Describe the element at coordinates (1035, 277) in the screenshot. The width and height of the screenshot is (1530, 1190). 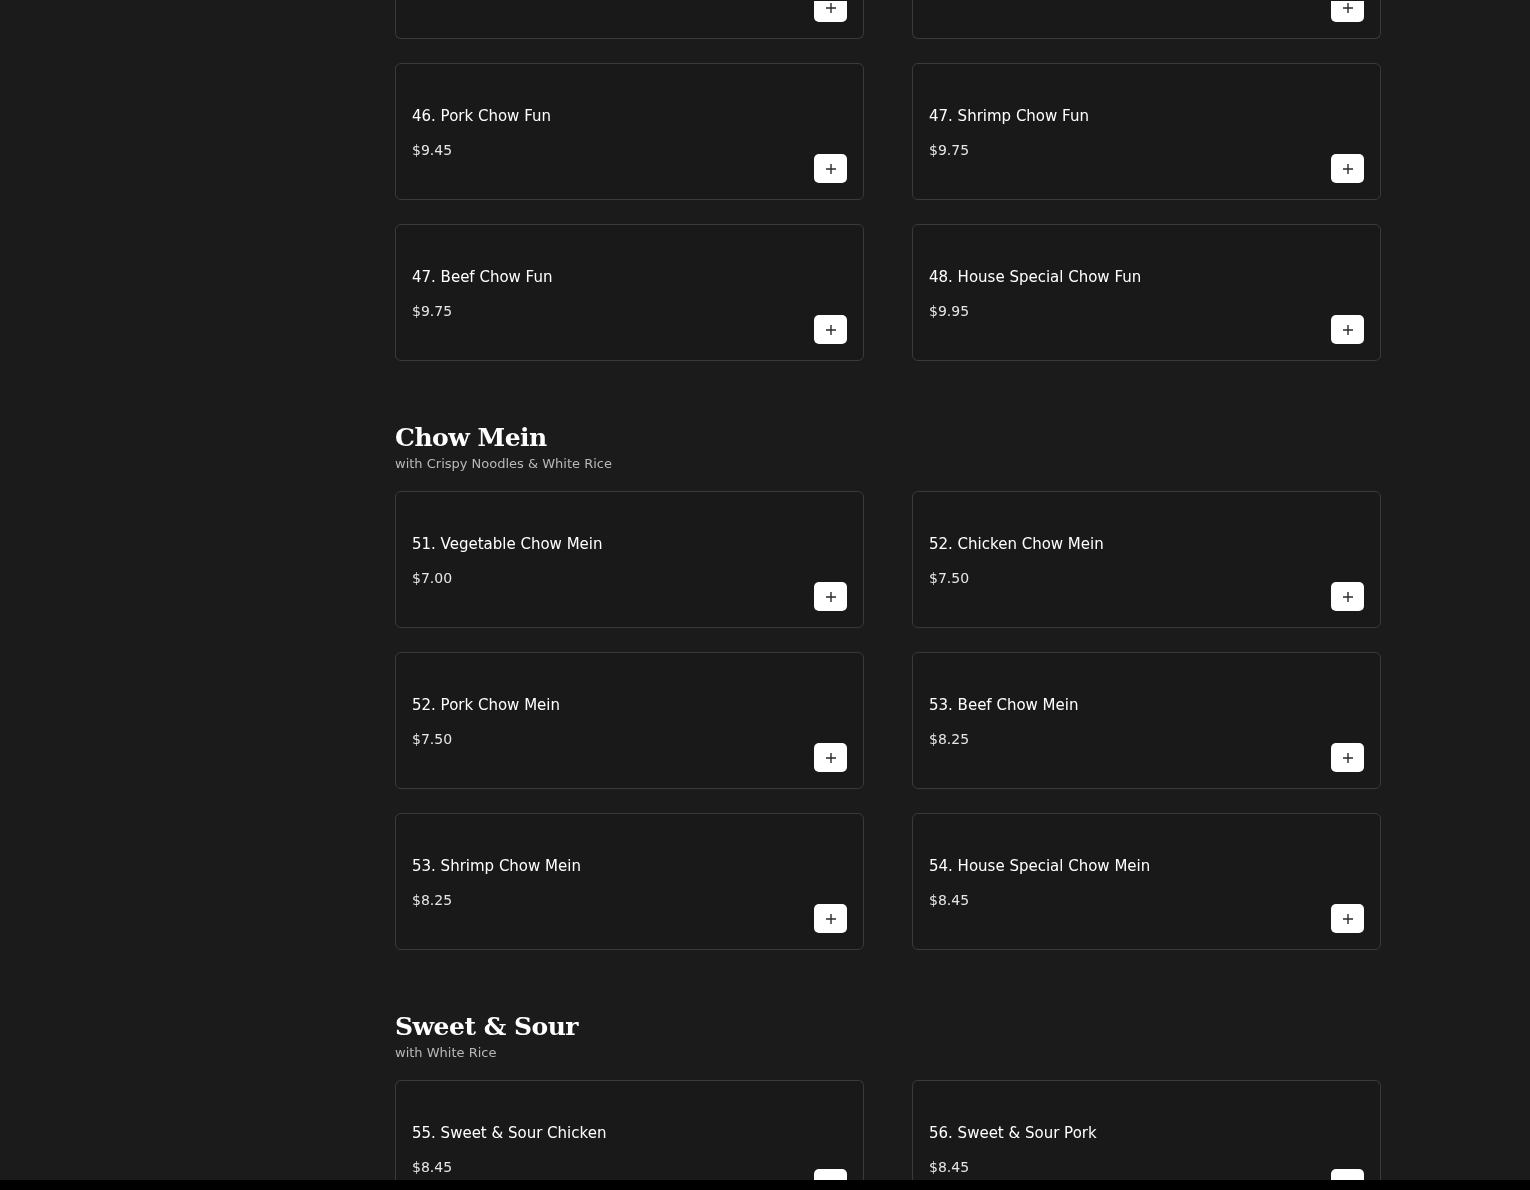
I see `item-name: 48. House Special Chow Fun` at that location.